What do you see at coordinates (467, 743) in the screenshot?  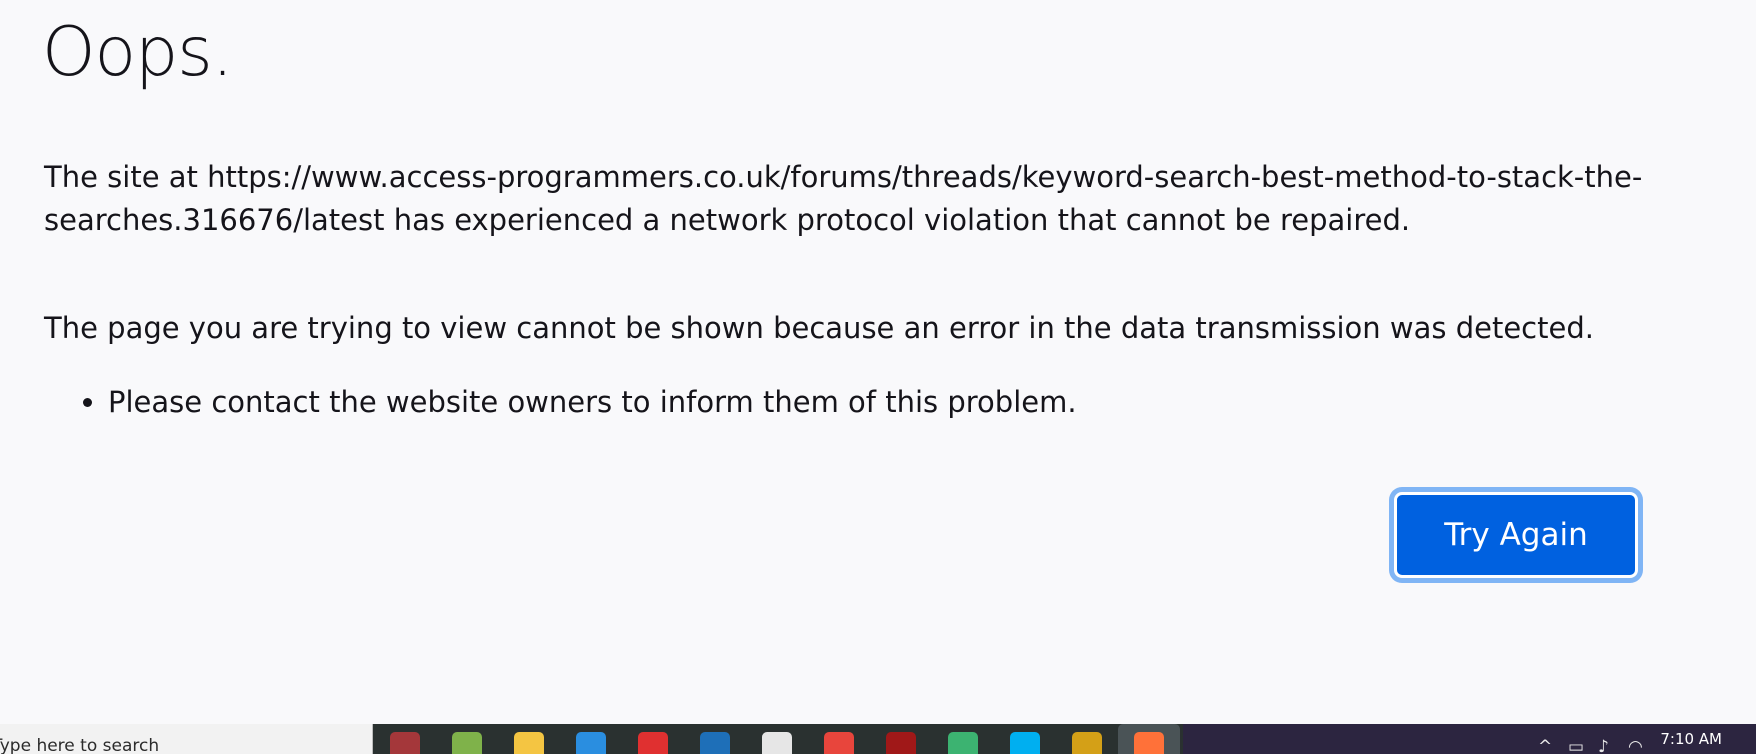 I see `notepad-icon` at bounding box center [467, 743].